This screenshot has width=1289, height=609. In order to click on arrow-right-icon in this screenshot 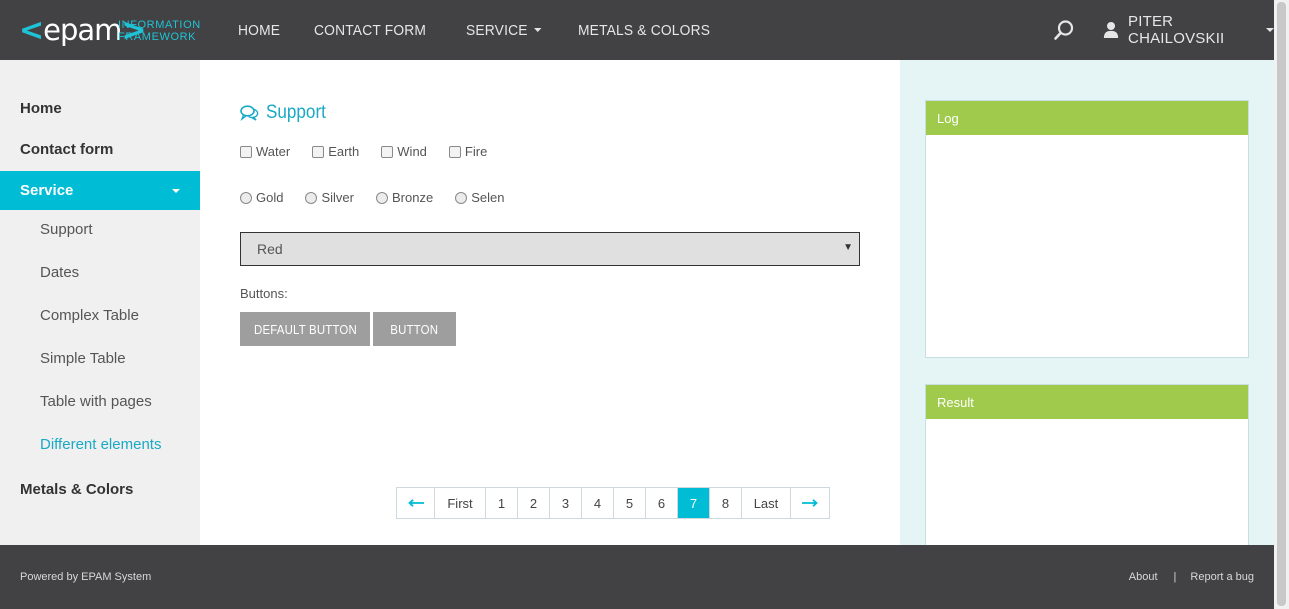, I will do `click(810, 503)`.